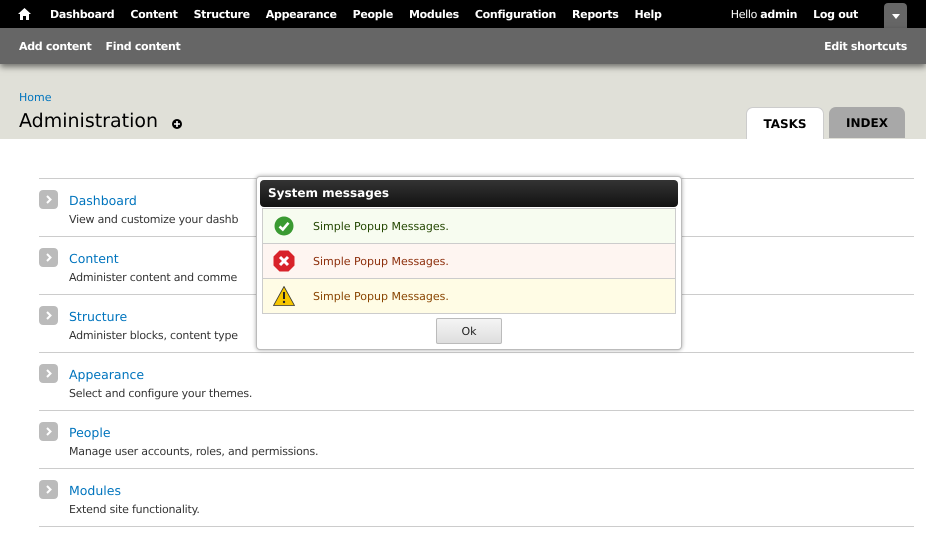  I want to click on menu-link: Structure, so click(222, 14).